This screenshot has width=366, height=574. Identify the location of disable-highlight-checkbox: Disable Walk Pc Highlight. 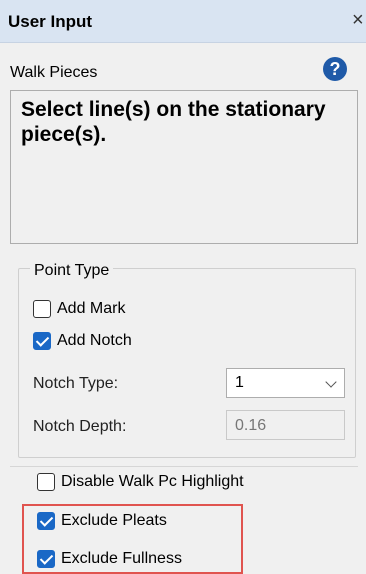
(140, 482).